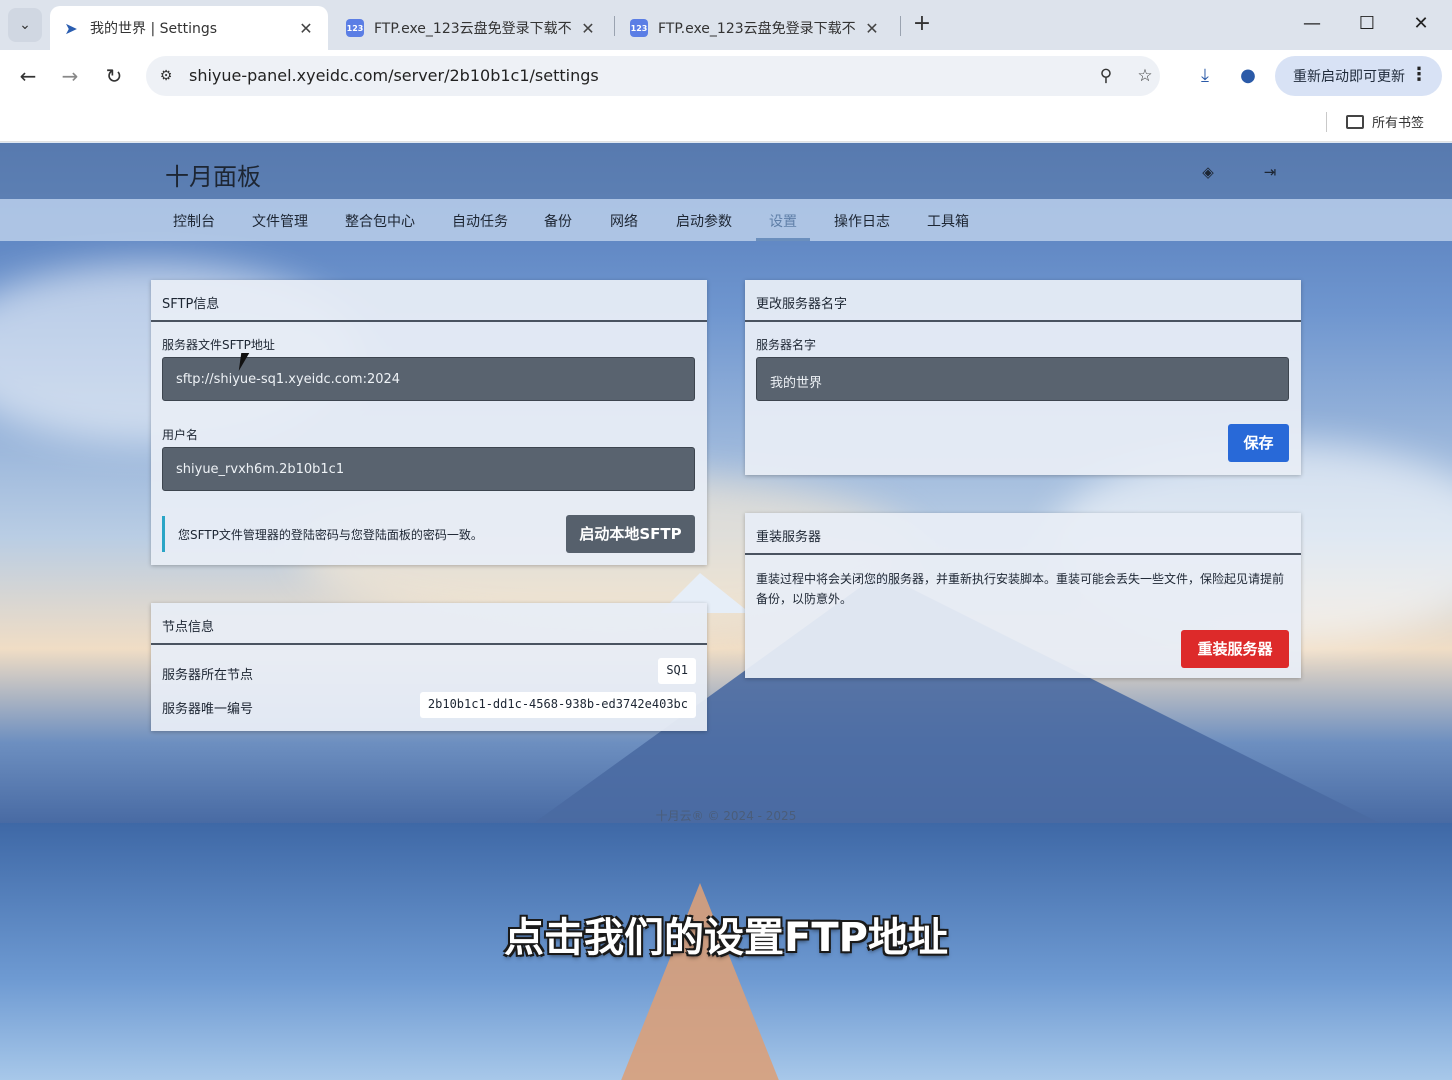  I want to click on sftp-password-note: 您SFTP文件管理器的登陆密码与您登陆面板的密码一致。, so click(357, 534).